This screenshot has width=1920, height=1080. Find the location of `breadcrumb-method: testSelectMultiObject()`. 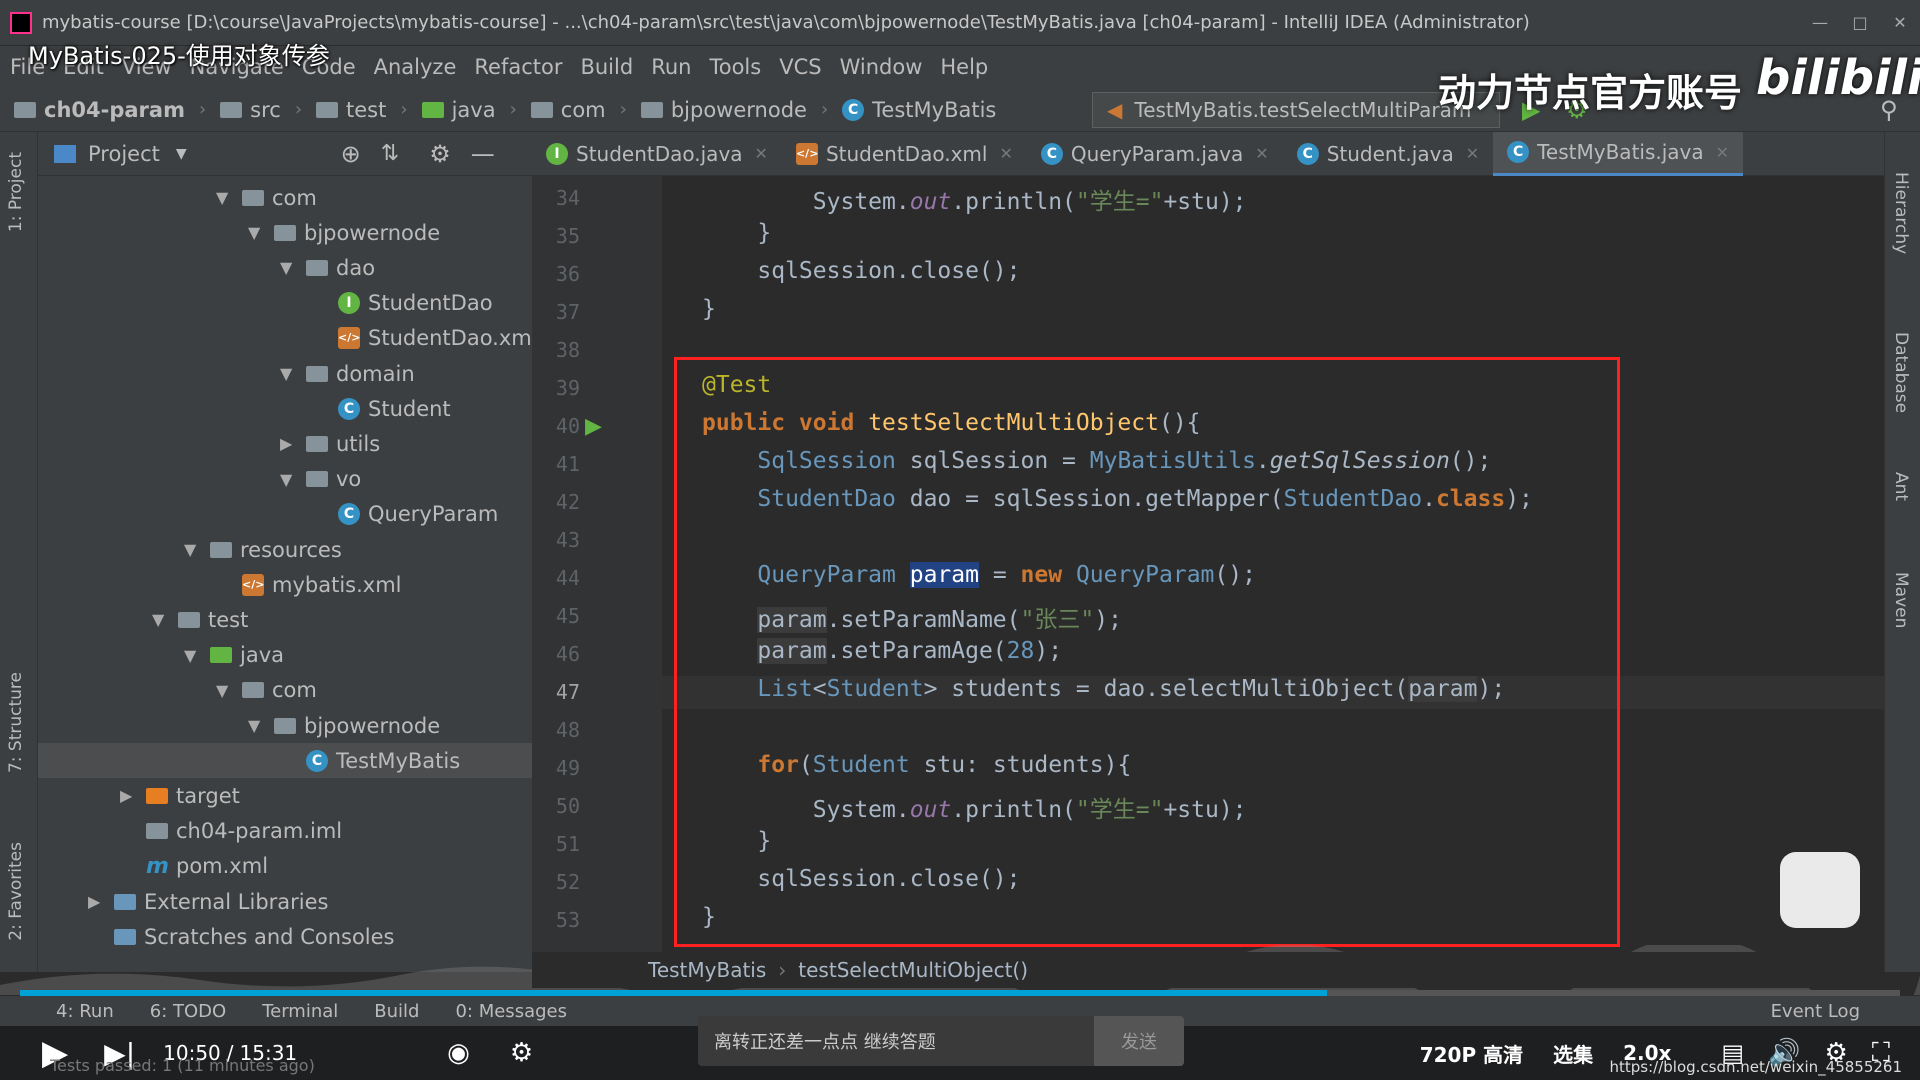

breadcrumb-method: testSelectMultiObject() is located at coordinates (913, 970).